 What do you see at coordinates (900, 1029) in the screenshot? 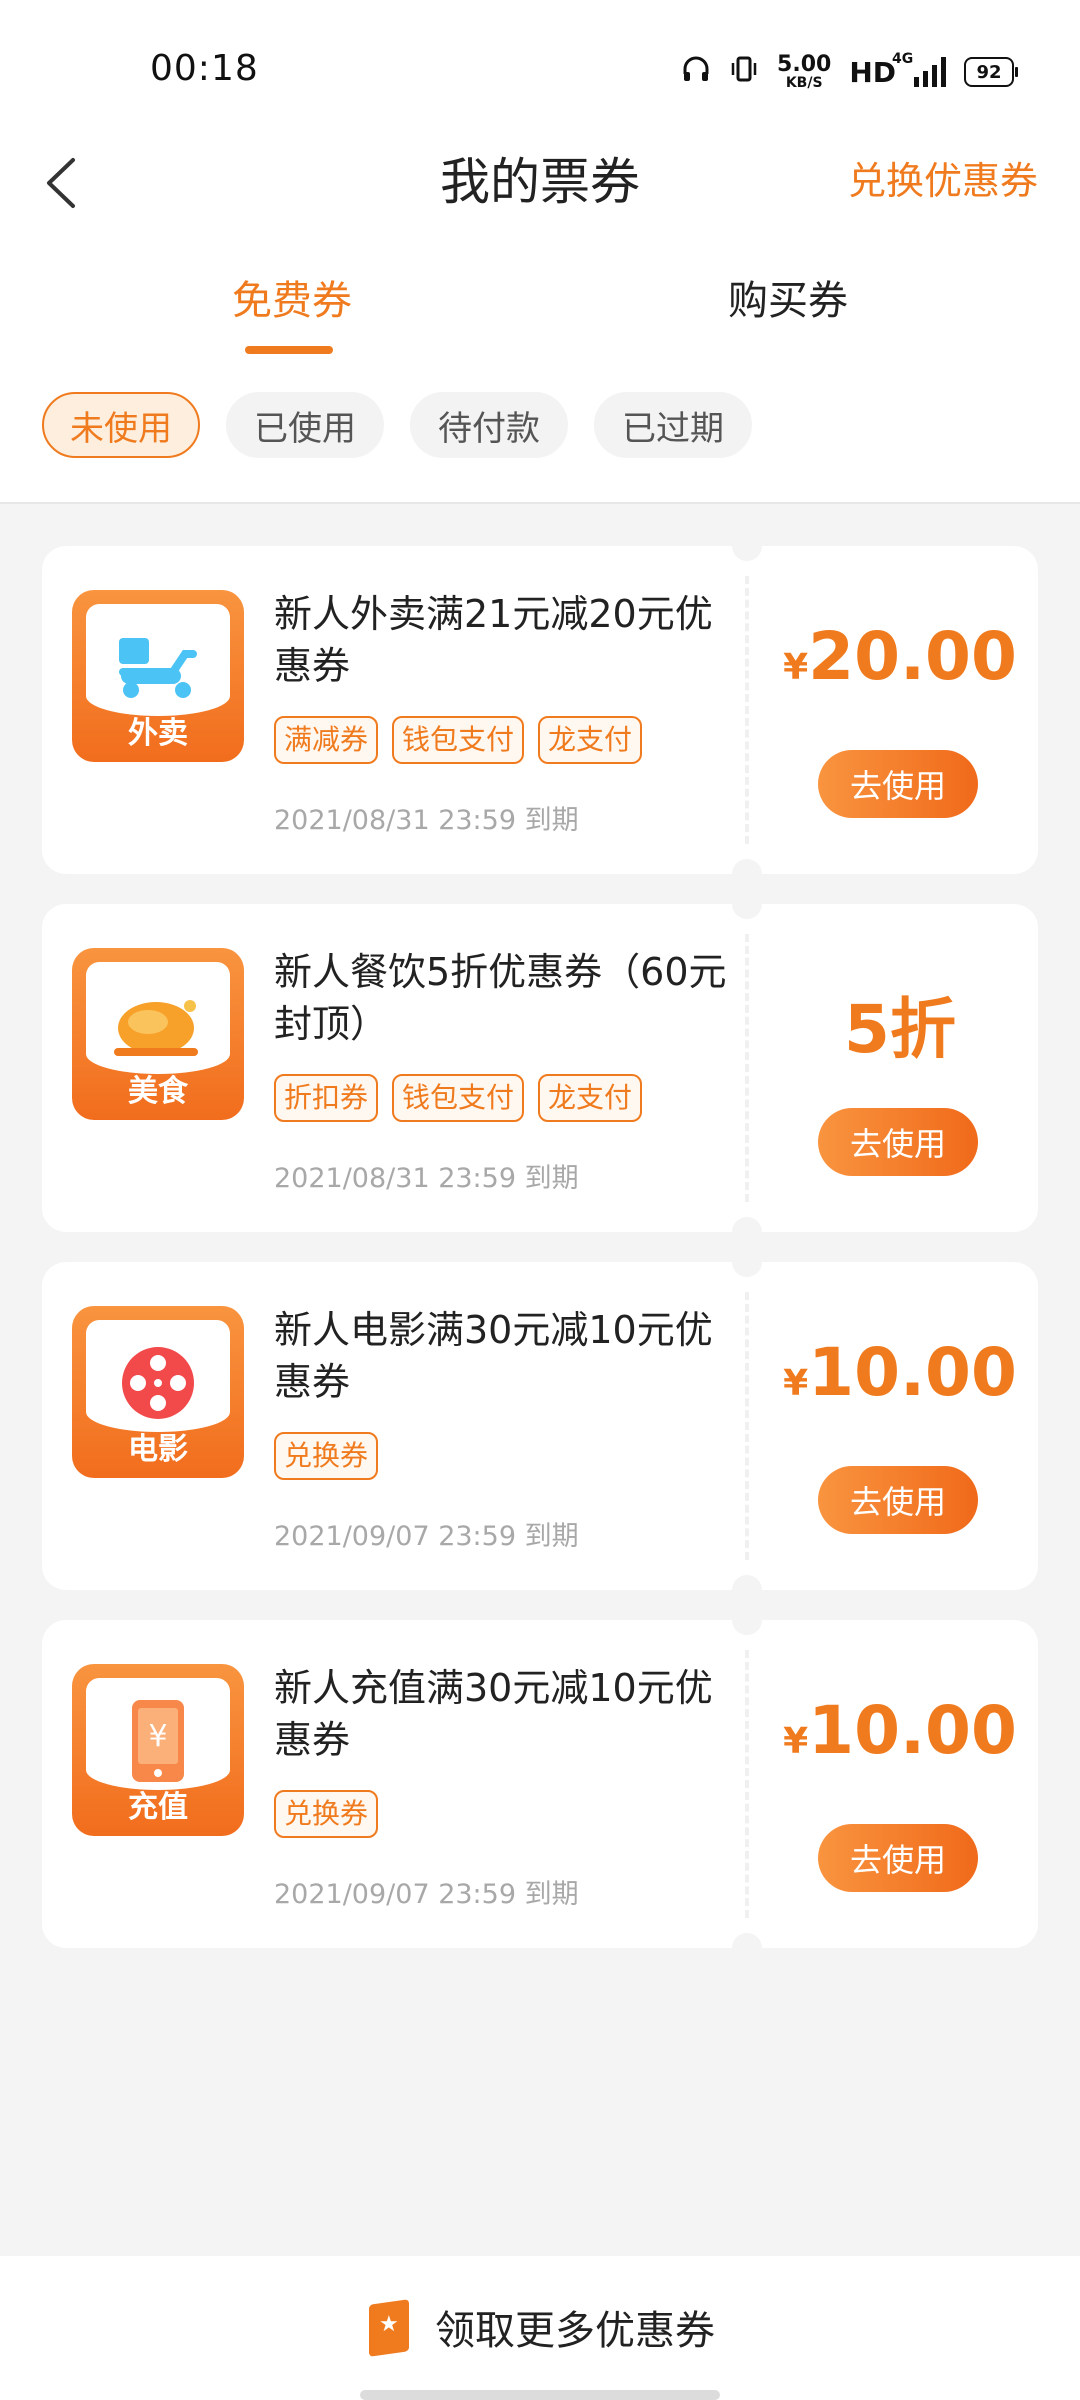
I see `coupon-amount: 5折` at bounding box center [900, 1029].